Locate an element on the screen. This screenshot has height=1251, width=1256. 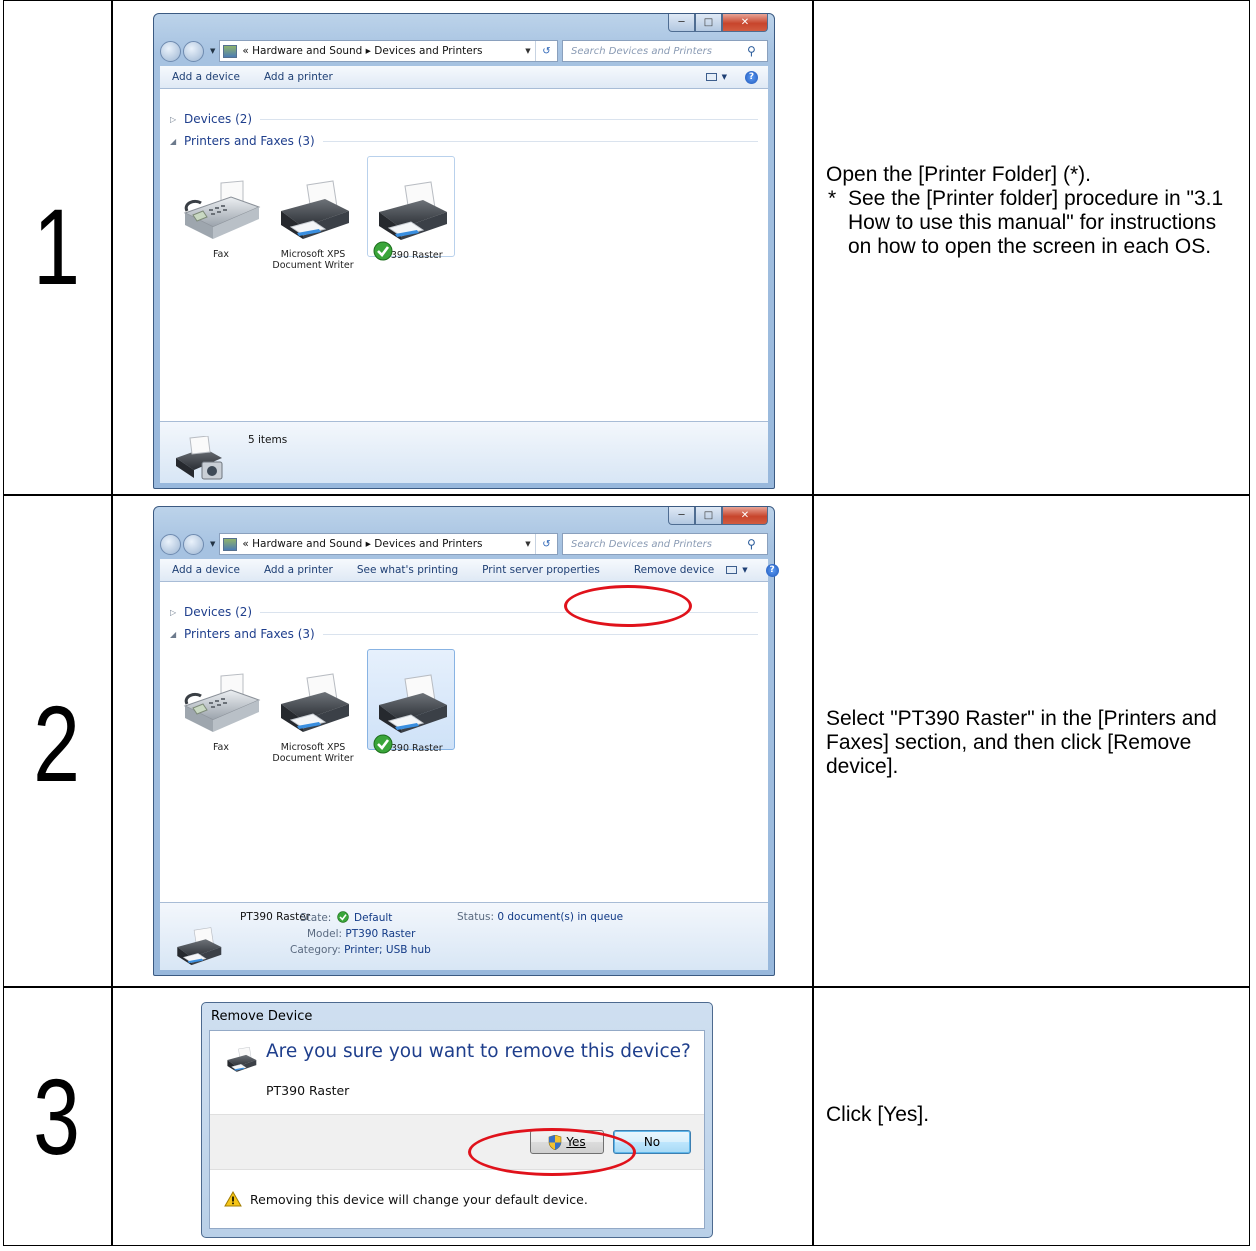
detail-state: State: Default is located at coordinates (346, 917).